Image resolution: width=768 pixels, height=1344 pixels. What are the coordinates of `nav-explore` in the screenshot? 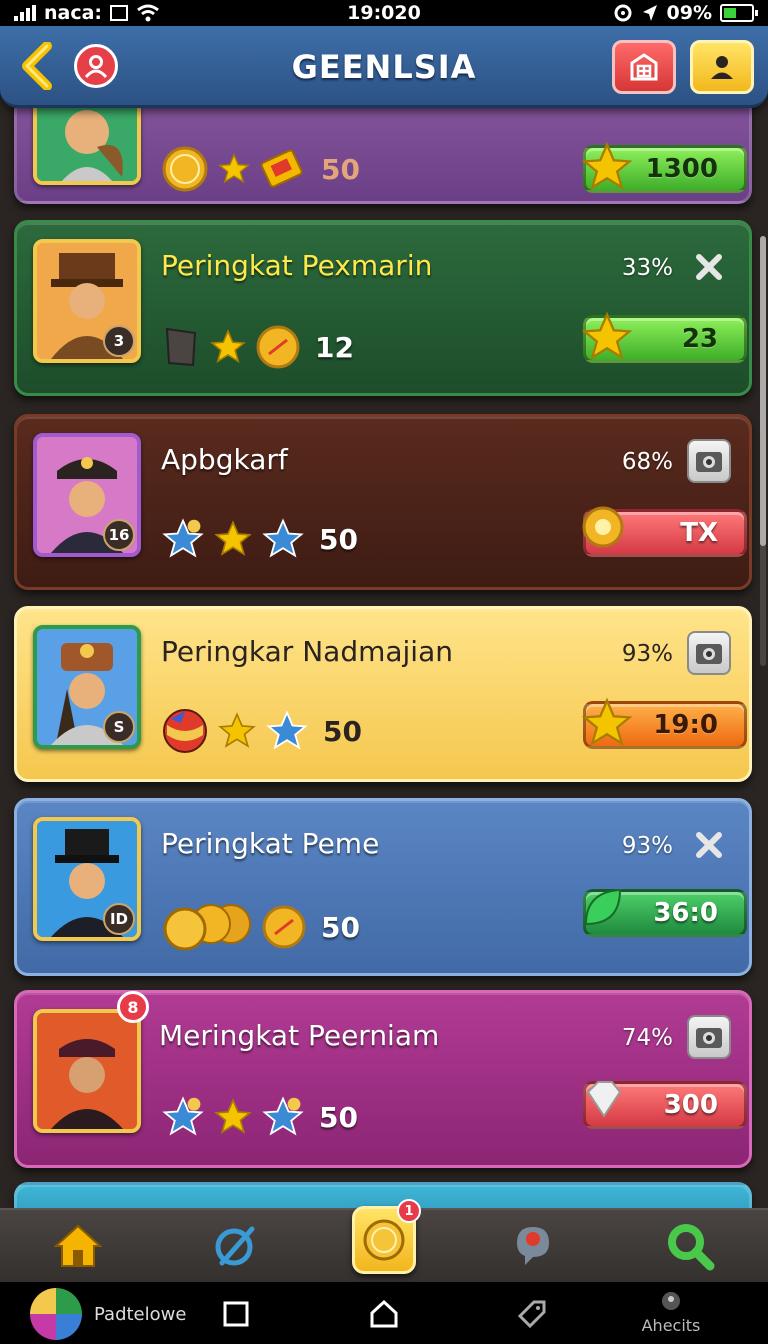 It's located at (235, 1246).